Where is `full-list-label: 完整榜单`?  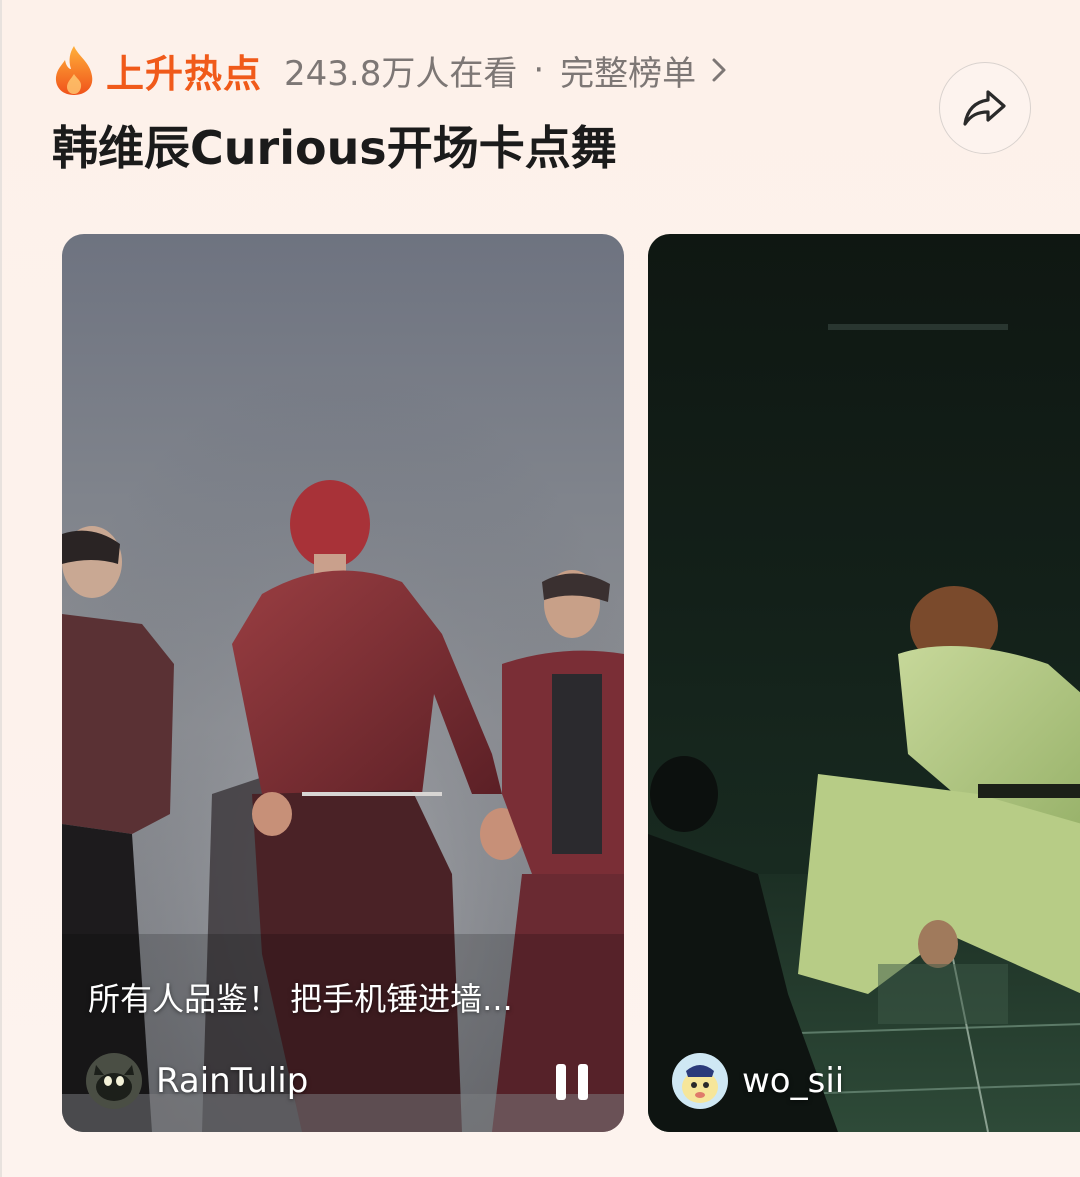
full-list-label: 完整榜单 is located at coordinates (628, 73).